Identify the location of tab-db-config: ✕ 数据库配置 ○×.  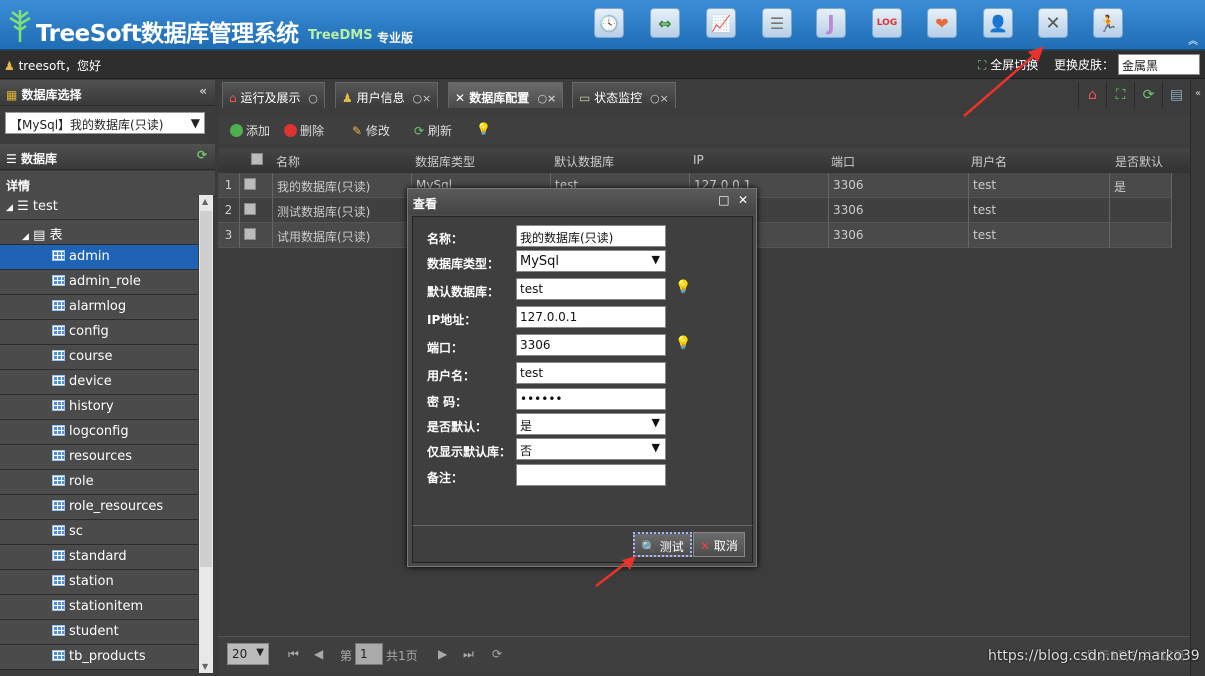
(506, 95).